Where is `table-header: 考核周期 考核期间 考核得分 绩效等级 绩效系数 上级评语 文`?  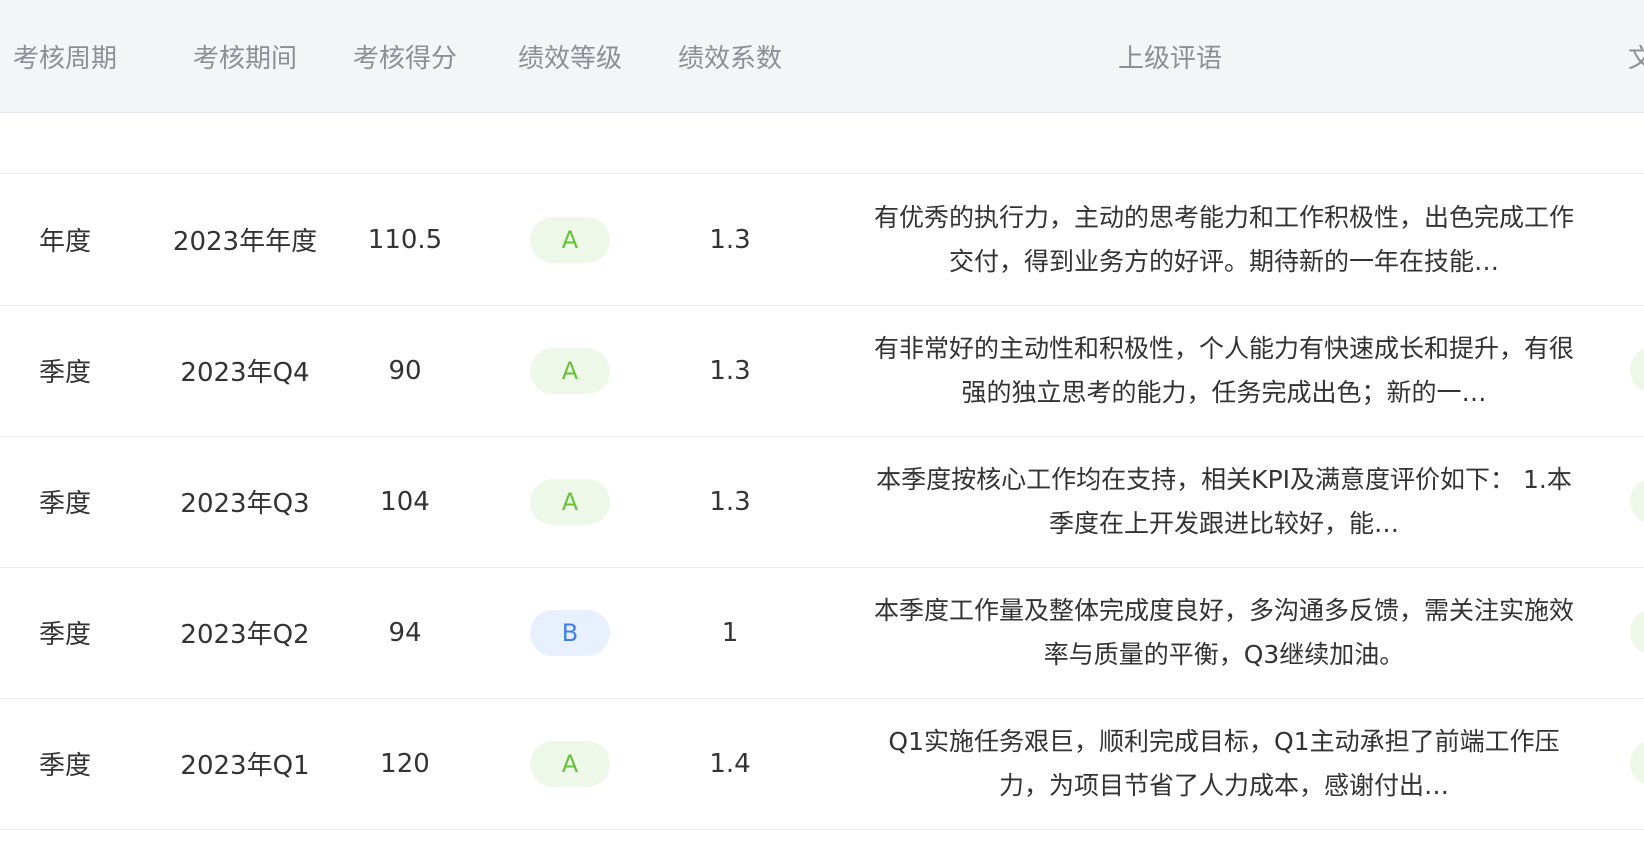
table-header: 考核周期 考核期间 考核得分 绩效等级 绩效系数 上级评语 文 is located at coordinates (822, 56).